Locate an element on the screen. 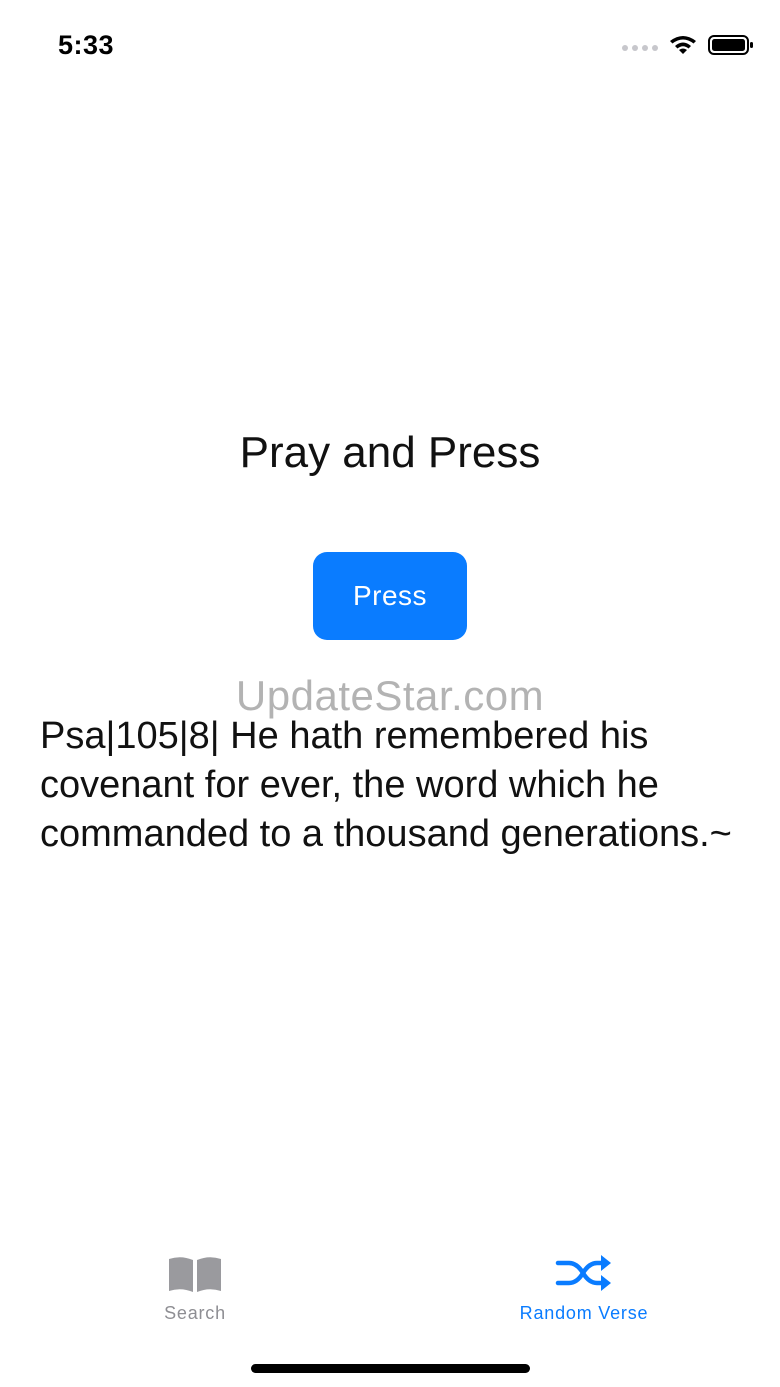  tab-search-label: Search is located at coordinates (195, 1313).